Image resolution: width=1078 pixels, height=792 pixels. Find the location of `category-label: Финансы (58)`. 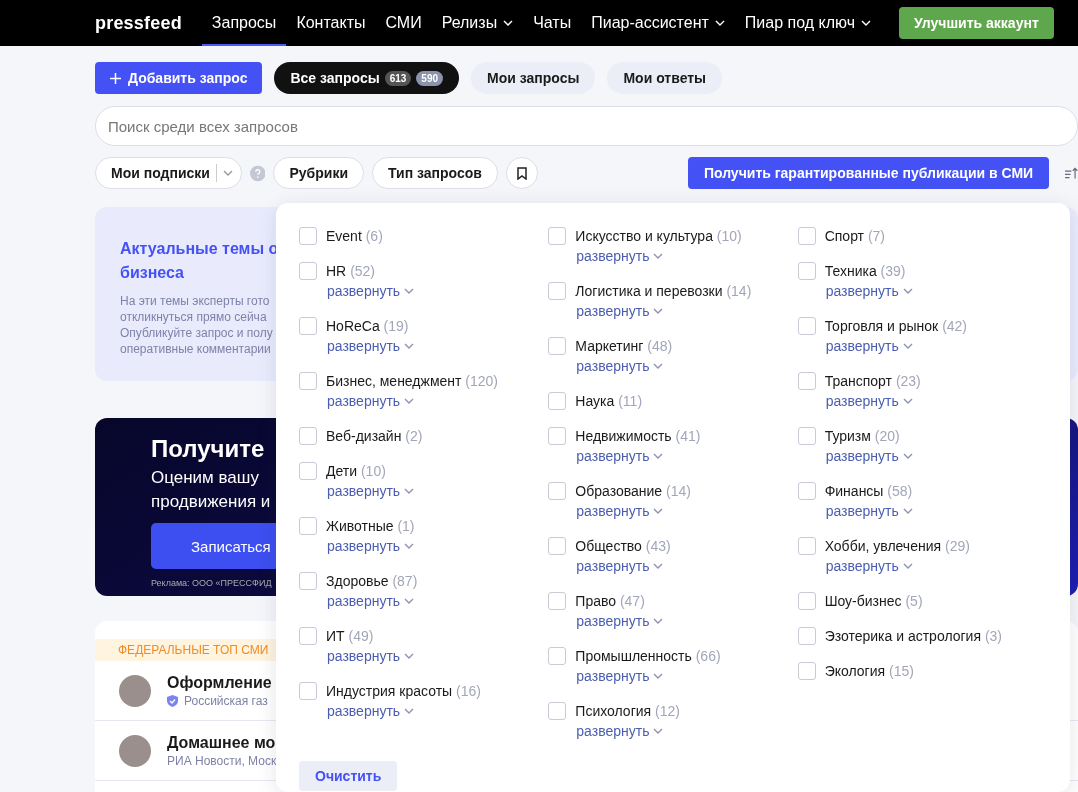

category-label: Финансы (58) is located at coordinates (868, 491).